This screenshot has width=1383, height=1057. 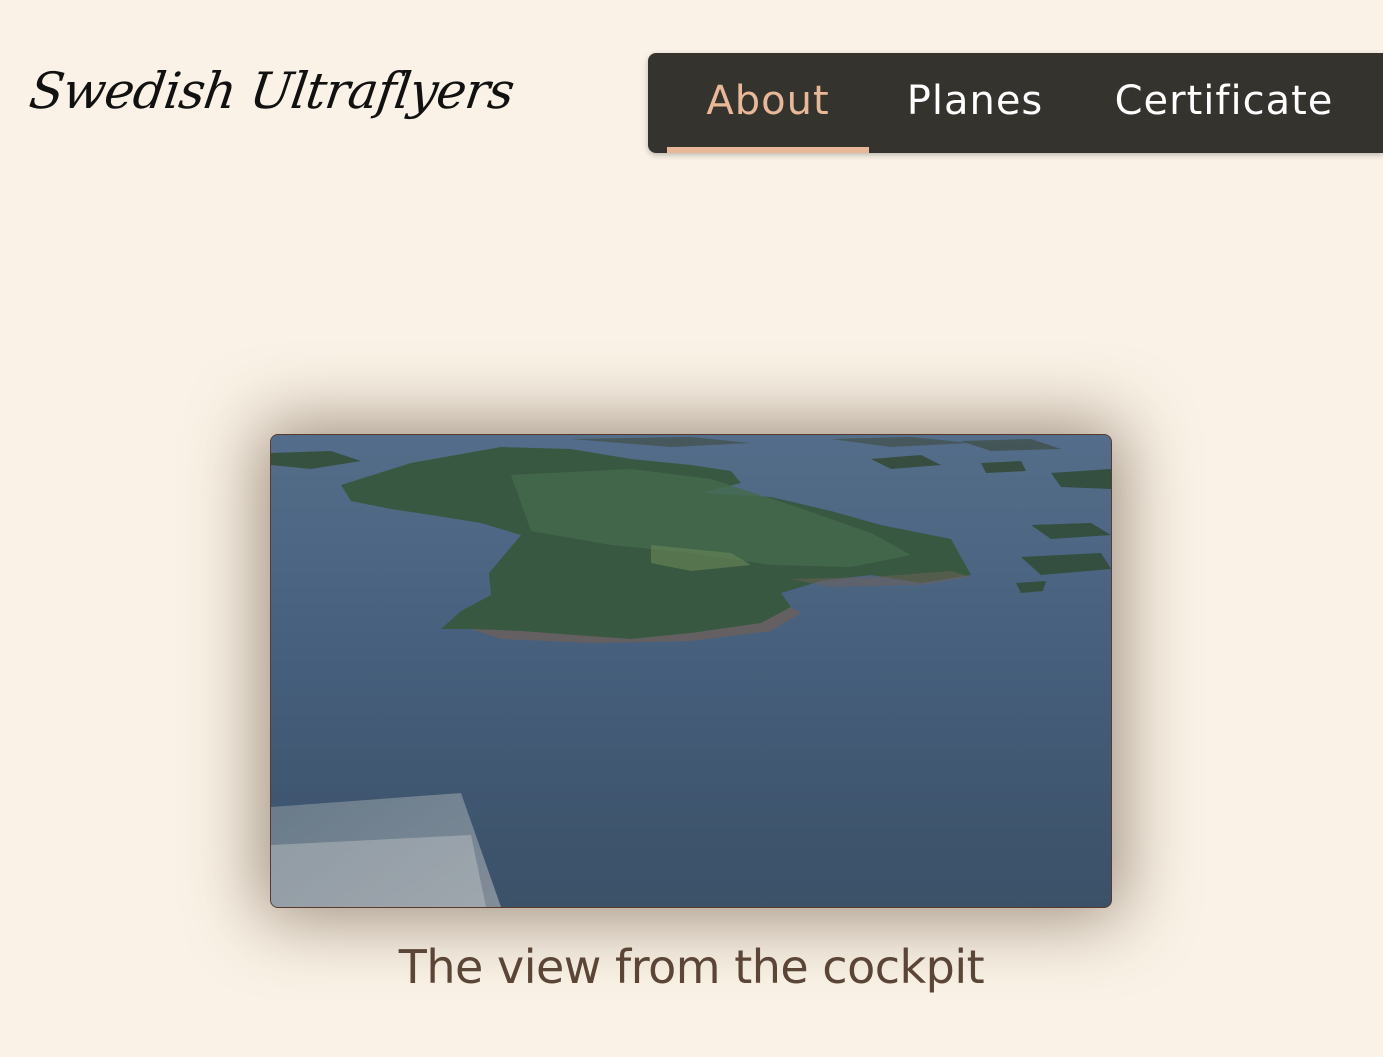 What do you see at coordinates (768, 103) in the screenshot?
I see `nav-item-about: About` at bounding box center [768, 103].